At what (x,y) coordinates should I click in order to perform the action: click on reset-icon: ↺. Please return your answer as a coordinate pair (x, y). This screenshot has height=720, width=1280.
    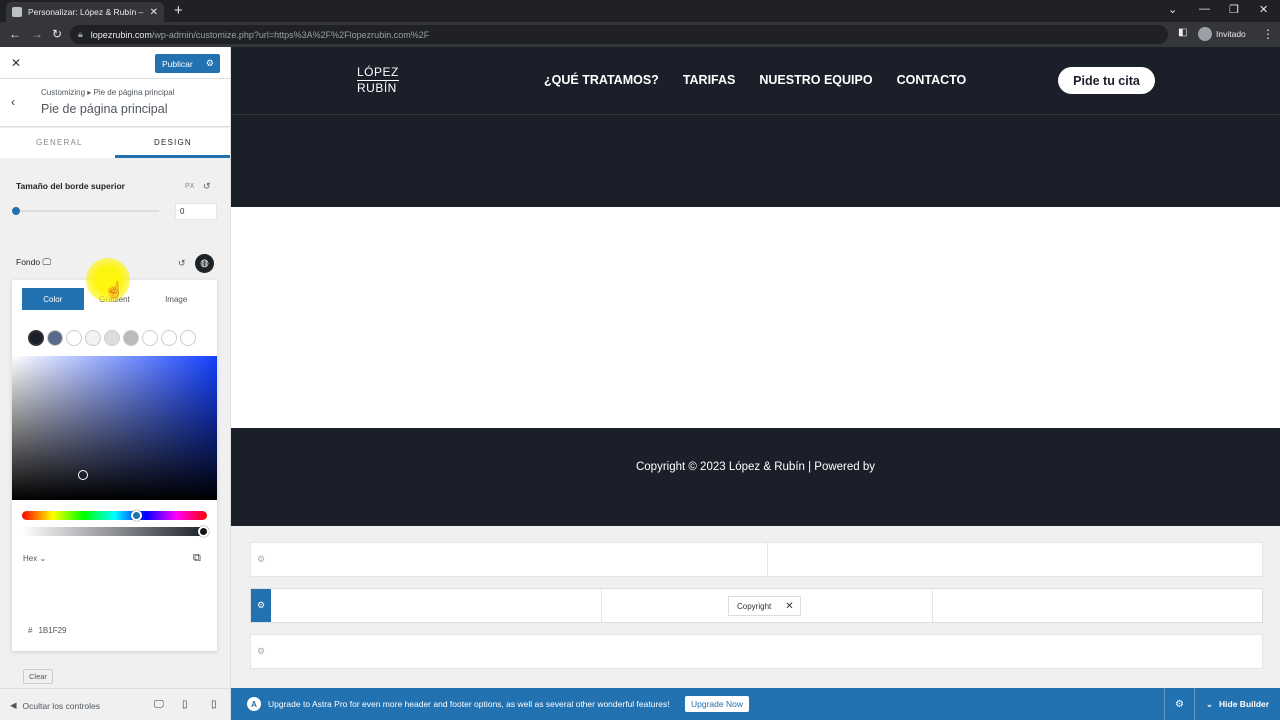
    Looking at the image, I should click on (207, 186).